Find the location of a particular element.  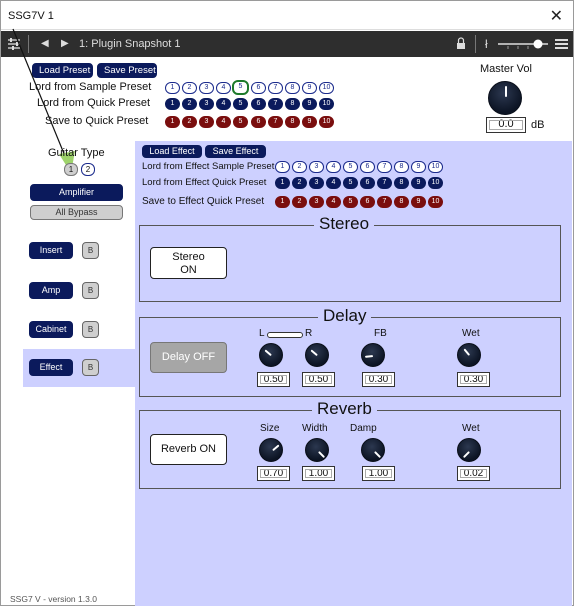

load-effect-button: Load Effect is located at coordinates (172, 151).